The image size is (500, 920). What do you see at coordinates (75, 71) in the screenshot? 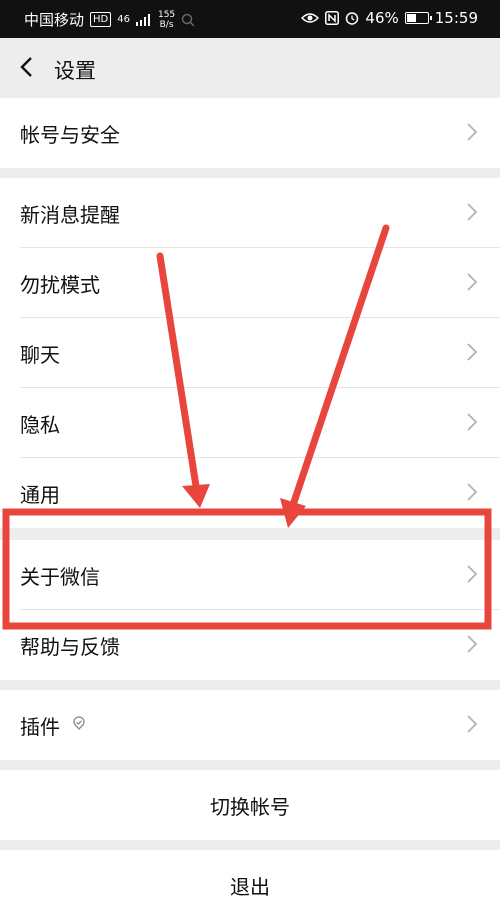
I see `page-title: 设置` at bounding box center [75, 71].